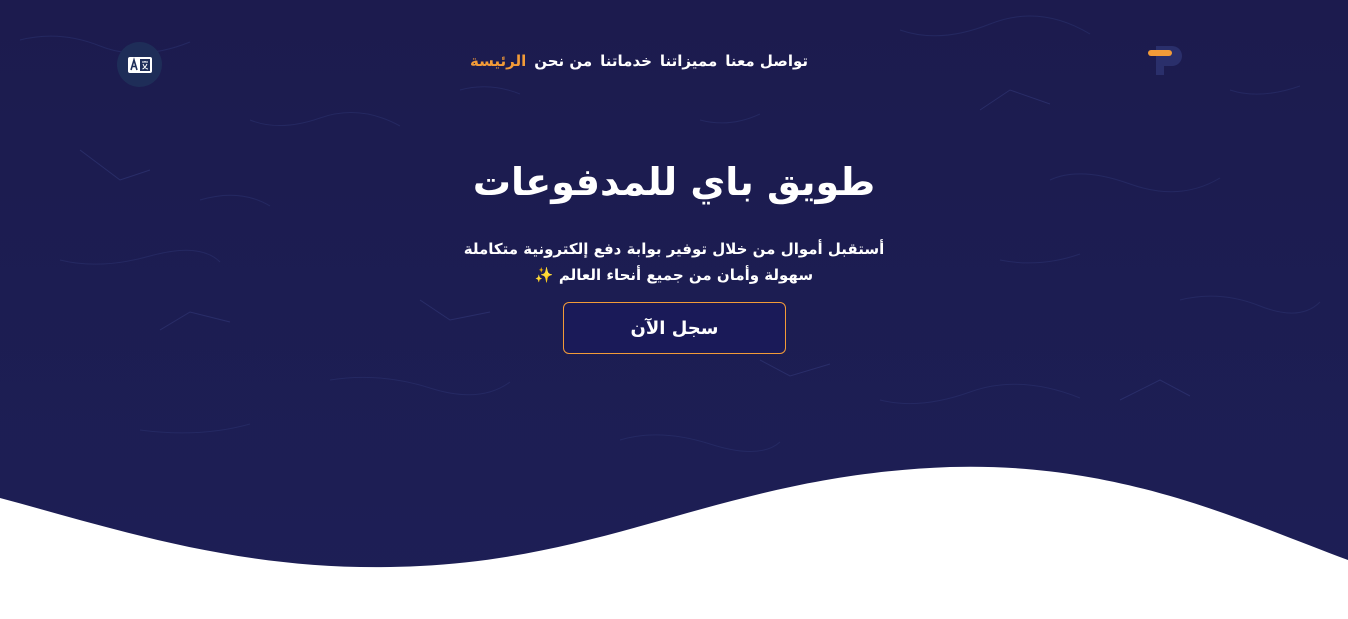 This screenshot has height=619, width=1348. I want to click on hero-subtitle-line-2-text: سهولة وأمان من جميع أنحاء العالم, so click(686, 275).